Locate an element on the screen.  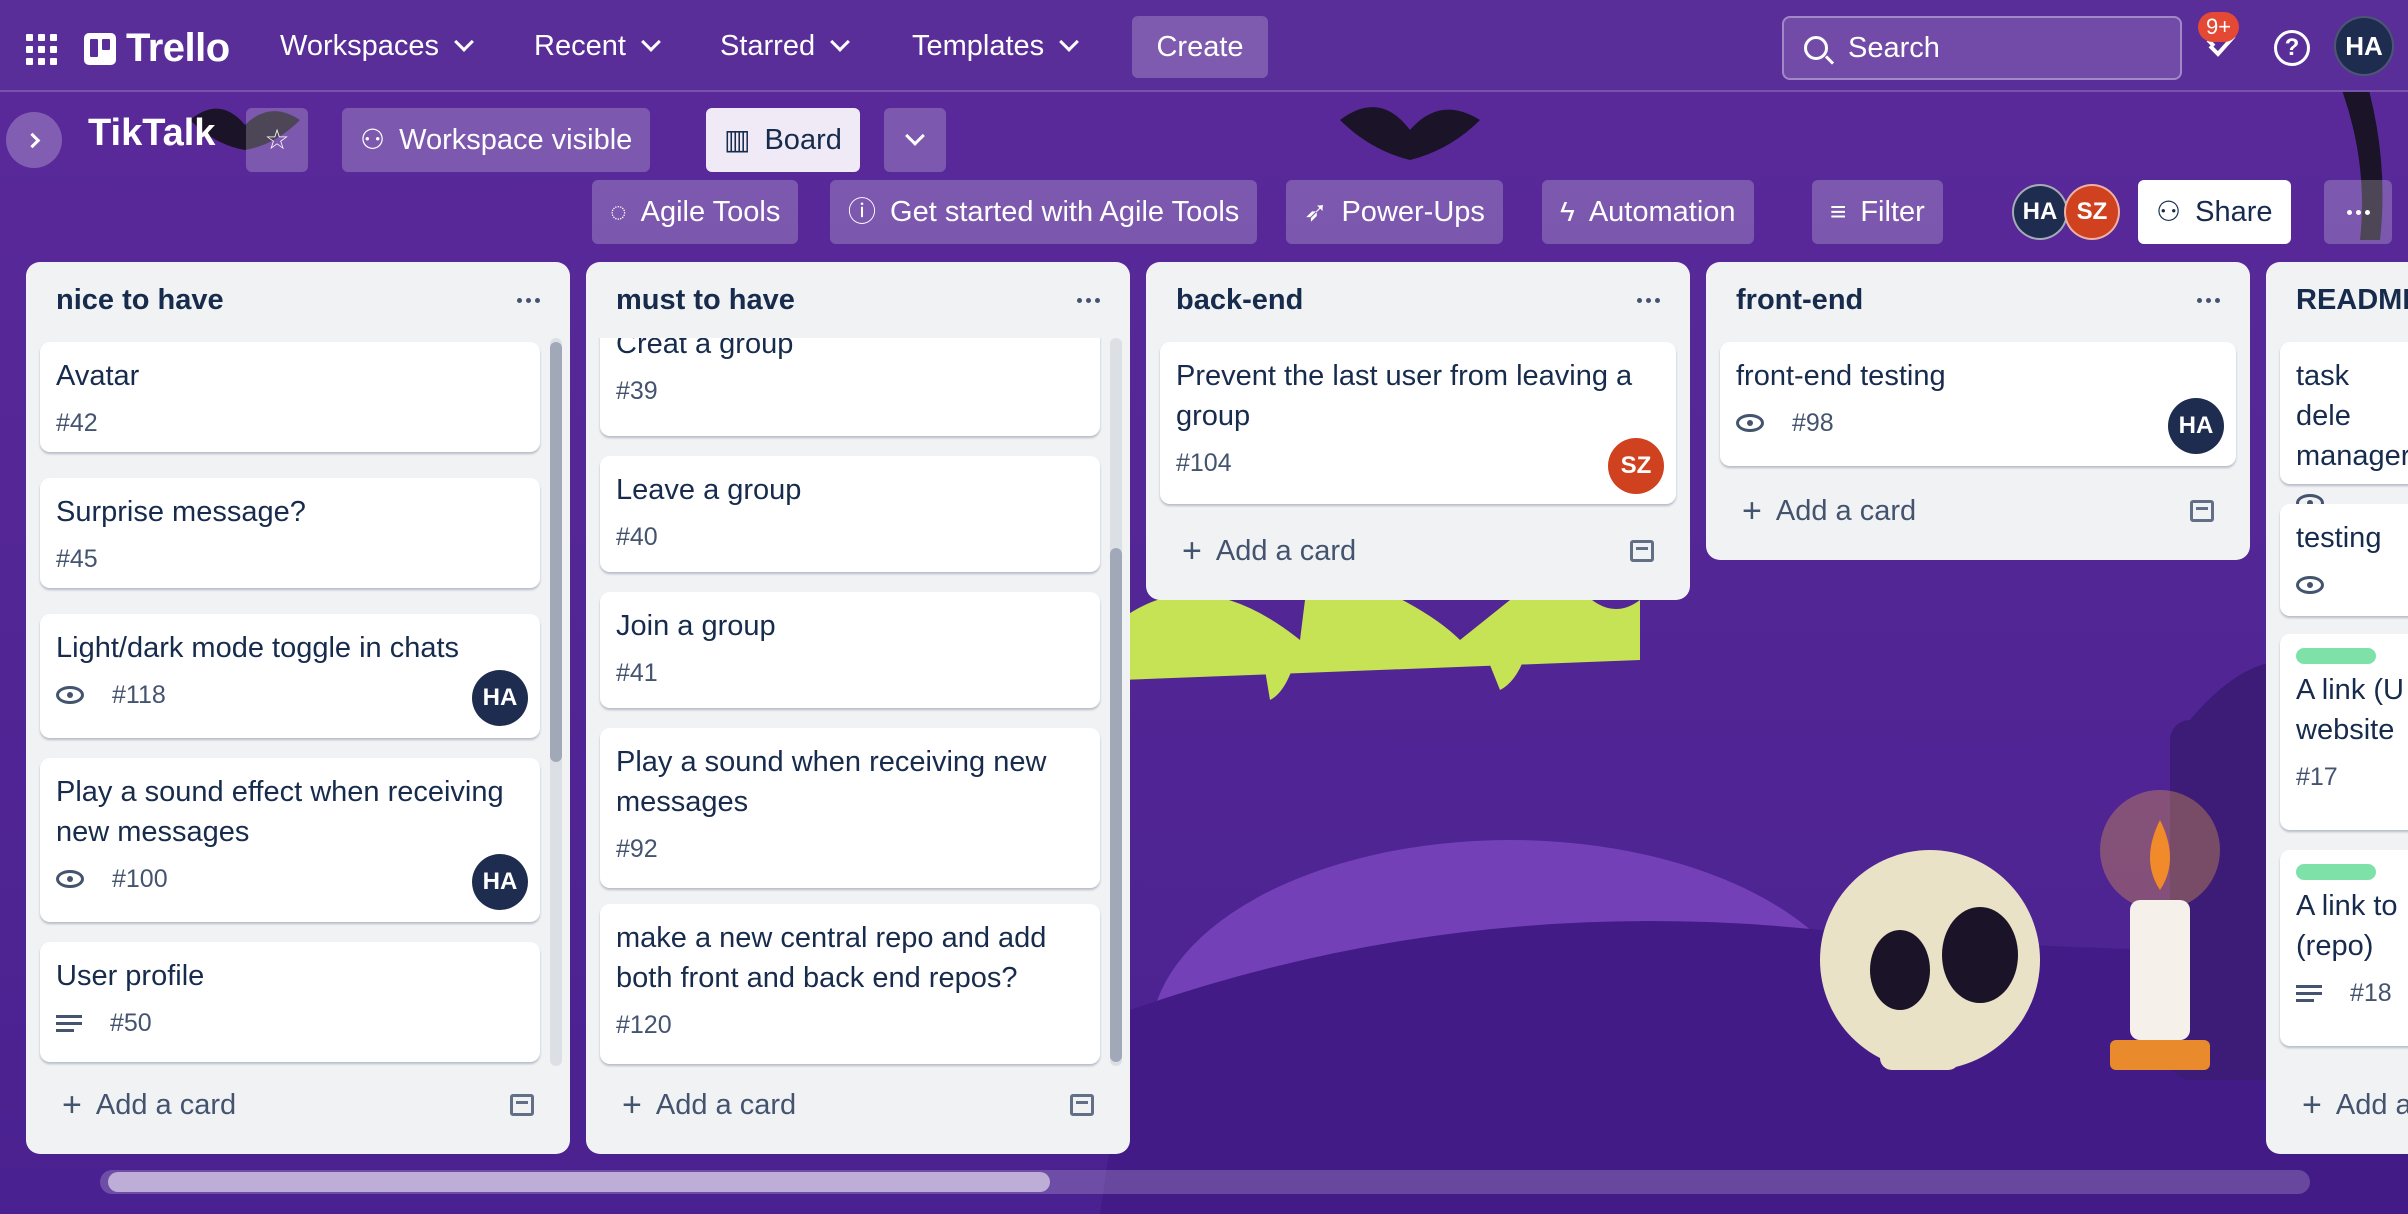
card-badges: #118 is located at coordinates (290, 695).